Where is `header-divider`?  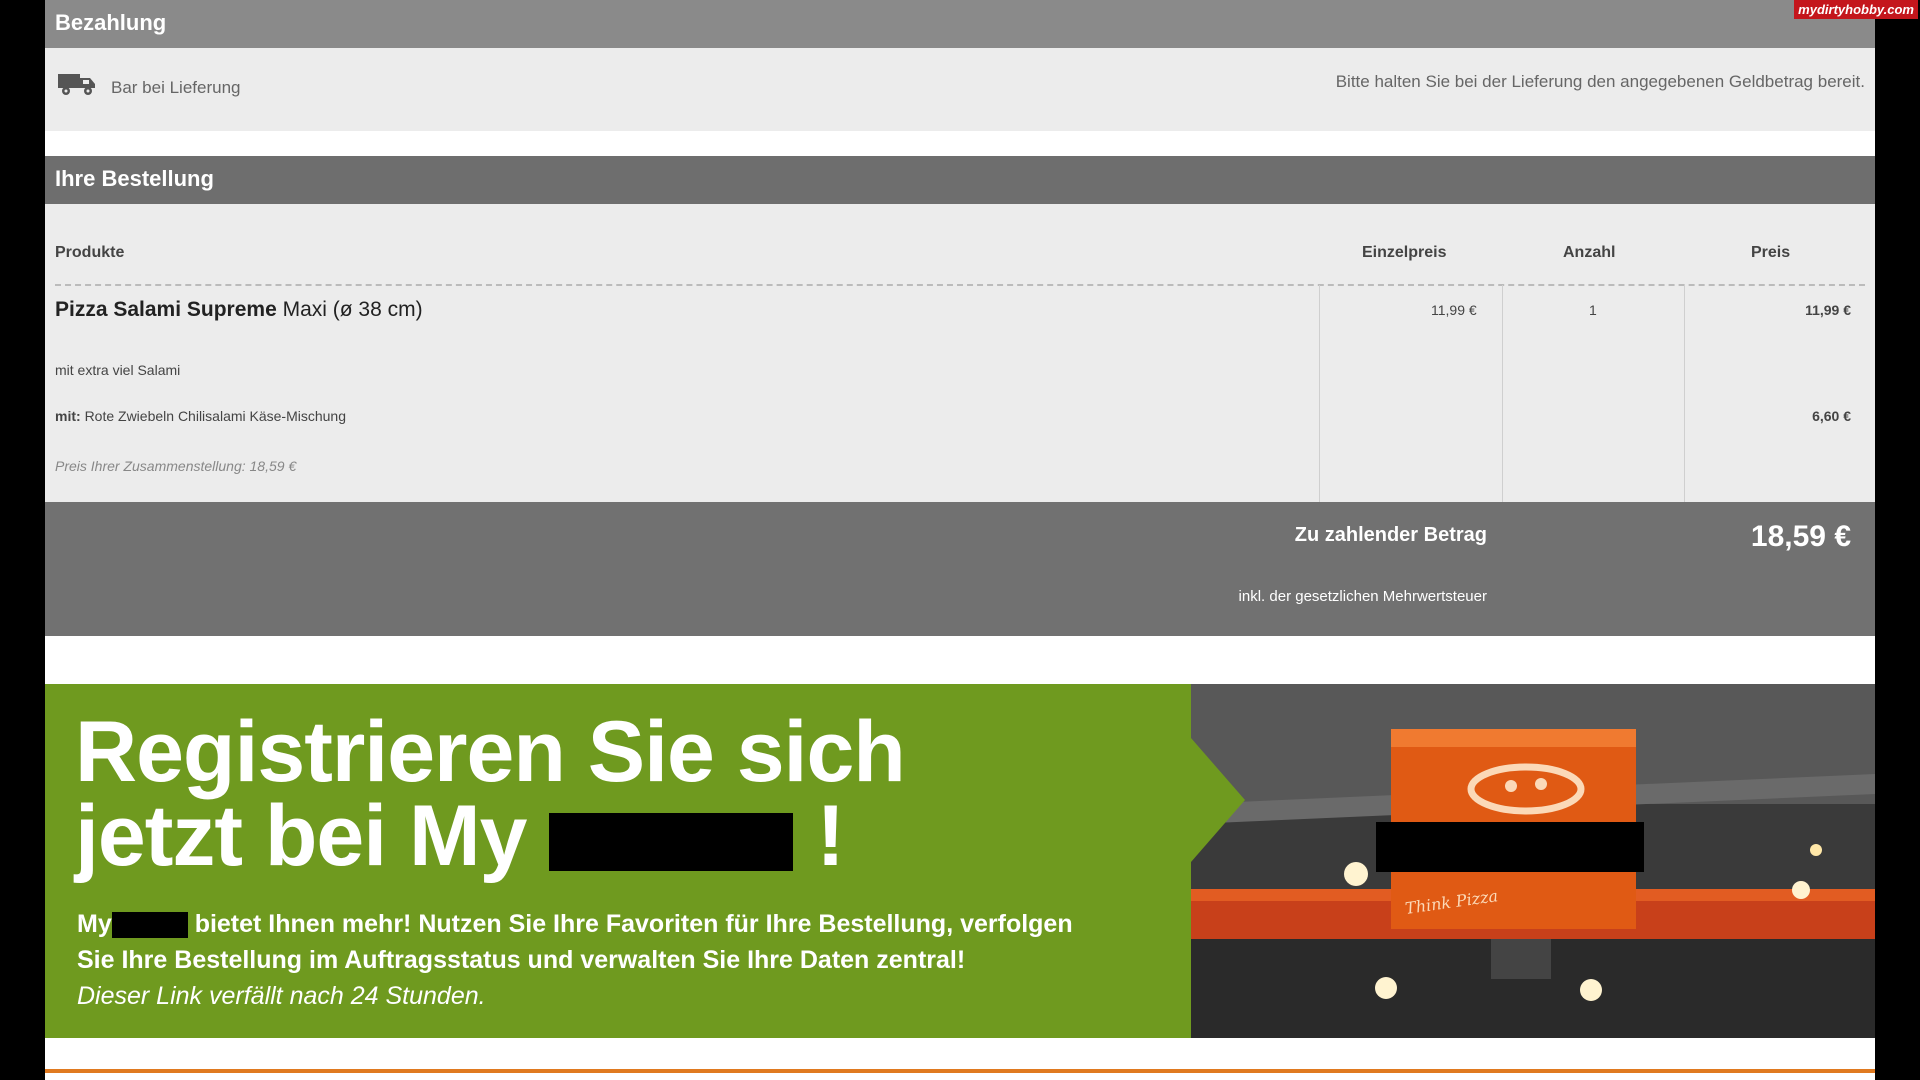
header-divider is located at coordinates (960, 285).